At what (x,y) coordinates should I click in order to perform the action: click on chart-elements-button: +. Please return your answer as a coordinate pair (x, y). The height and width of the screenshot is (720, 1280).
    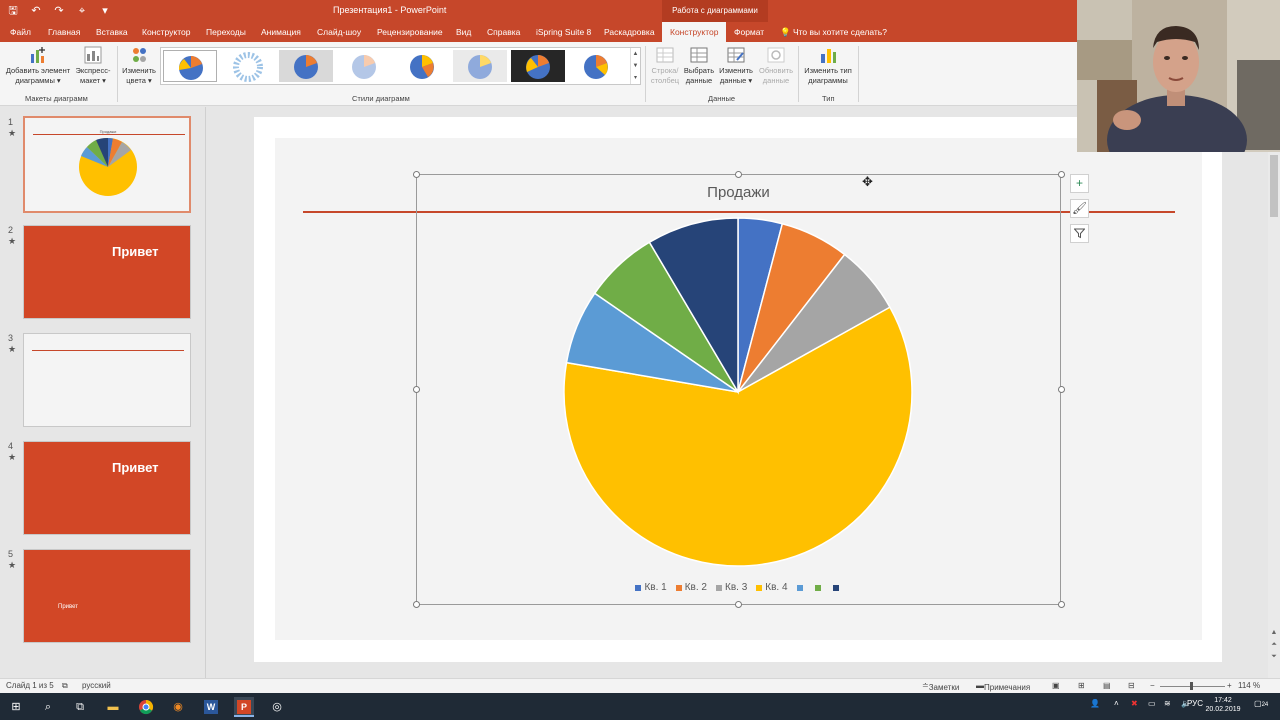
    Looking at the image, I should click on (1079, 183).